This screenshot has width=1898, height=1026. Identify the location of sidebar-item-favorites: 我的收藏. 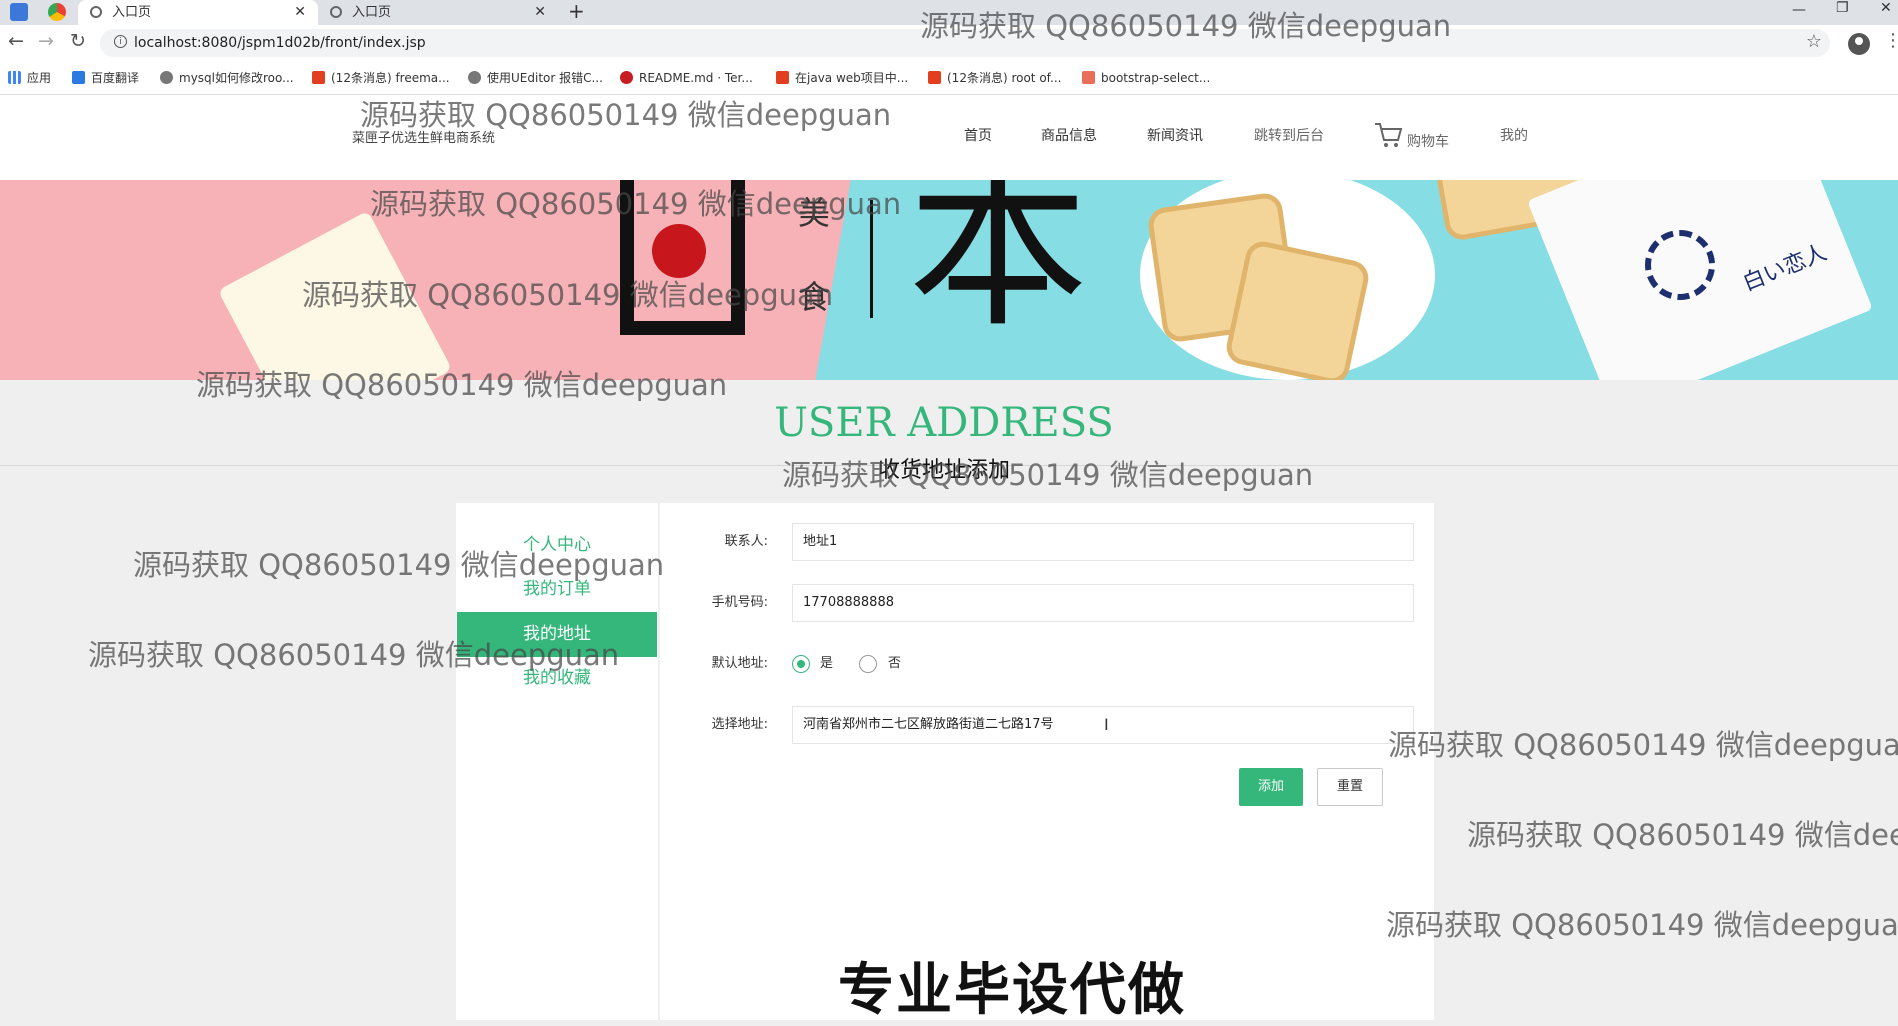
(557, 678).